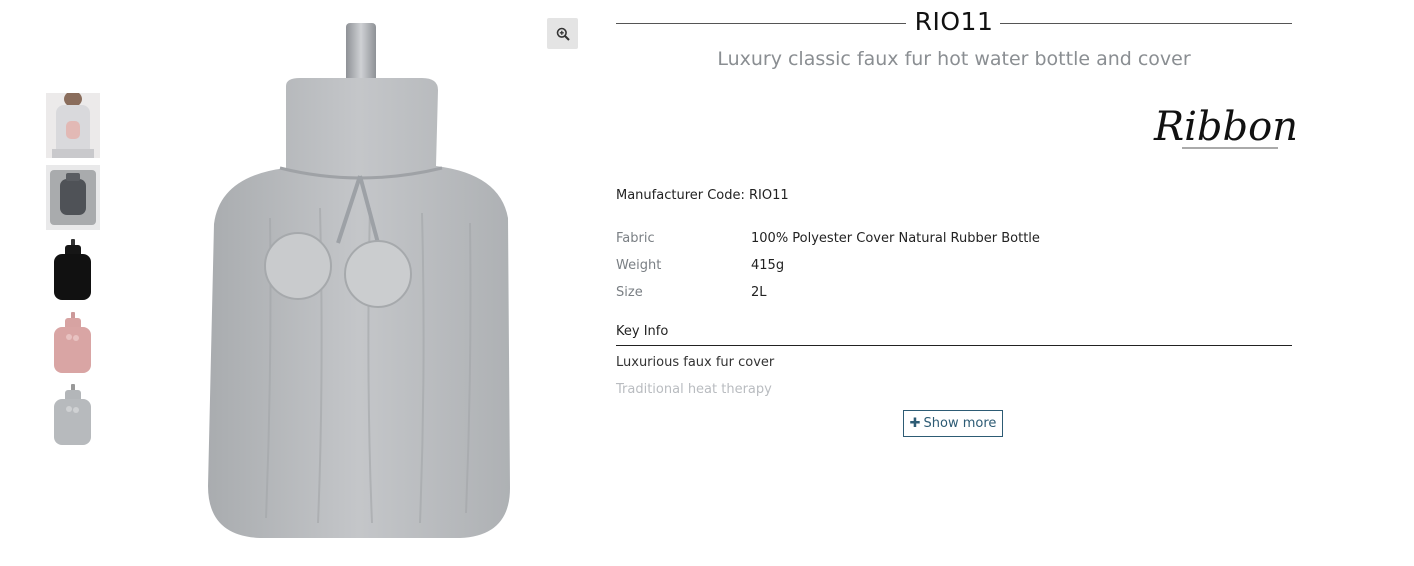  I want to click on manufacturer-code: Manufacturer Code: RIO11, so click(702, 195).